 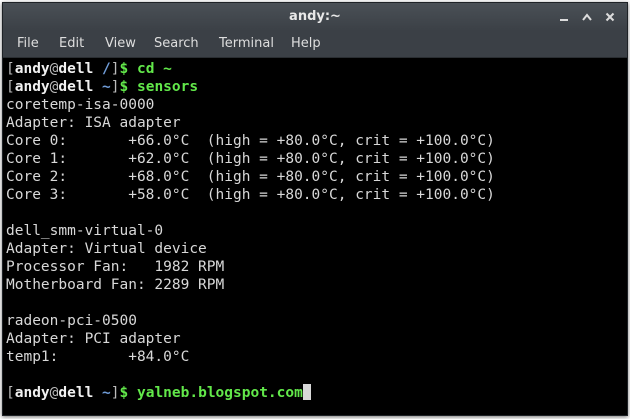 What do you see at coordinates (93, 339) in the screenshot?
I see `output-line: Adapter: PCI adapter` at bounding box center [93, 339].